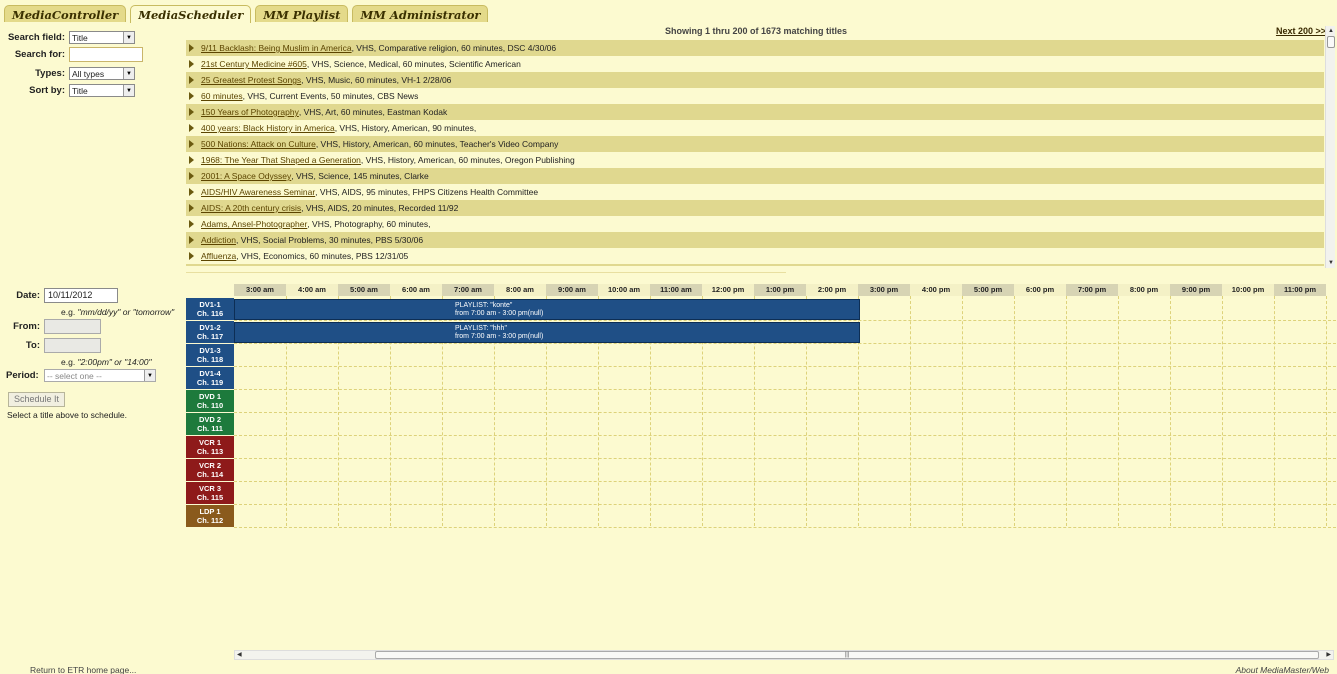 This screenshot has width=1337, height=674. What do you see at coordinates (65, 13) in the screenshot?
I see `tab-mediacontroller: MediaController` at bounding box center [65, 13].